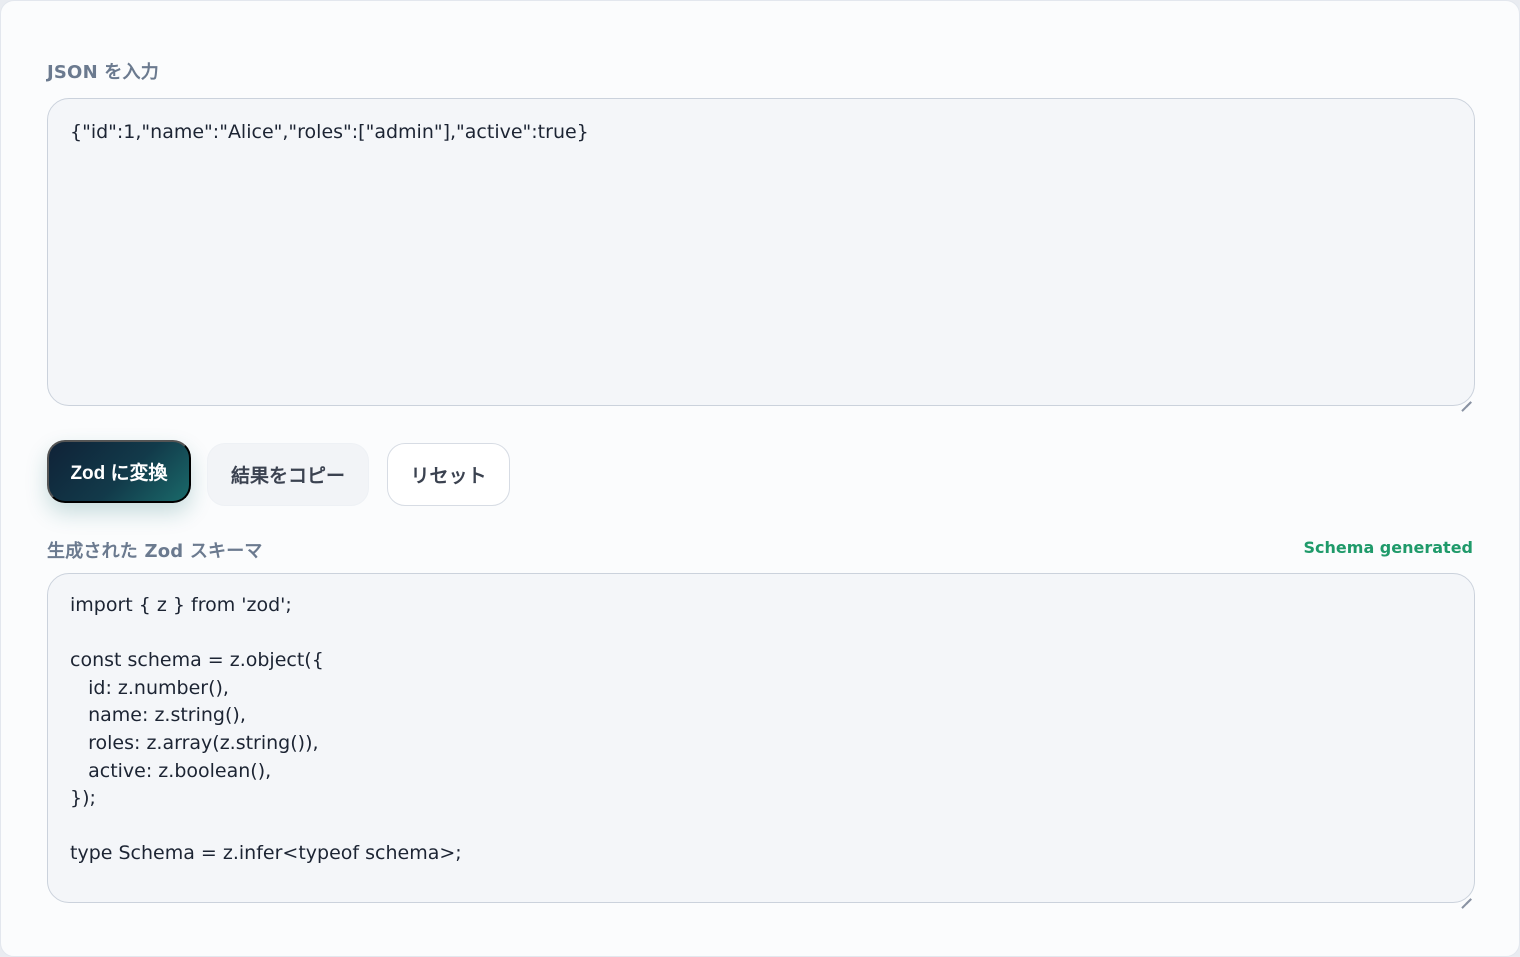  Describe the element at coordinates (448, 474) in the screenshot. I see `reset-button: リセット` at that location.